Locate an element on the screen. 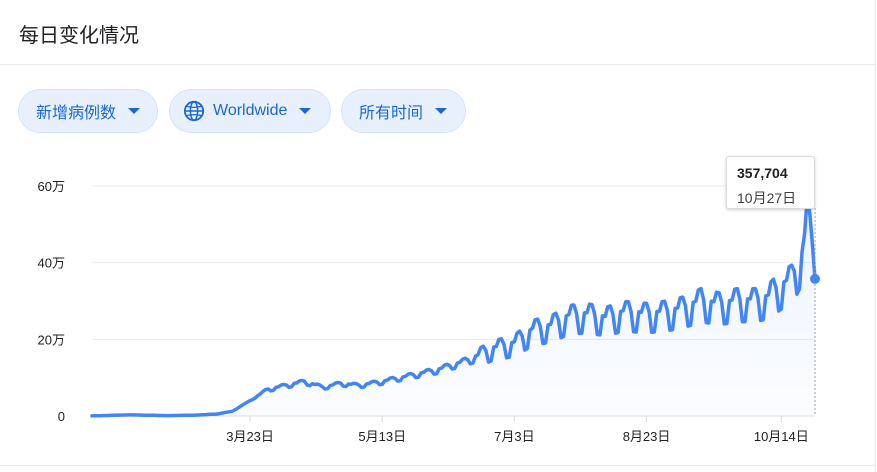 The width and height of the screenshot is (877, 472). y-tick-label: 0 is located at coordinates (61, 416).